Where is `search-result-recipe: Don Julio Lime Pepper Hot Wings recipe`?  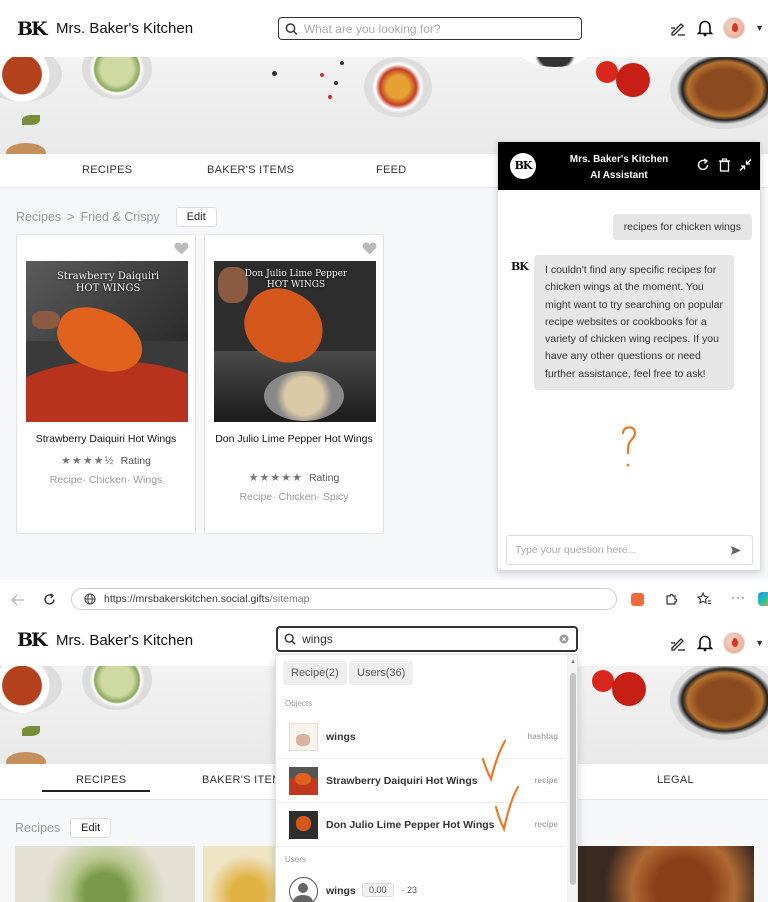 search-result-recipe: Don Julio Lime Pepper Hot Wings recipe is located at coordinates (421, 825).